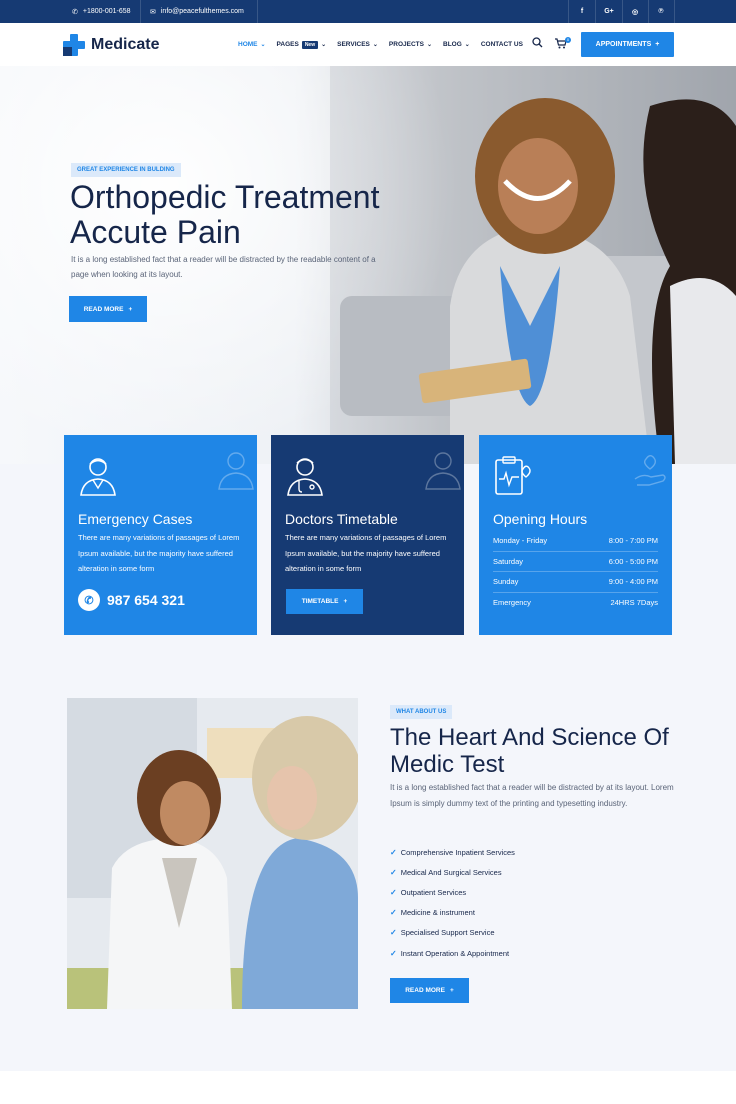 Image resolution: width=736 pixels, height=1104 pixels. Describe the element at coordinates (623, 44) in the screenshot. I see `appointments-label: APPOINTMENTS` at that location.